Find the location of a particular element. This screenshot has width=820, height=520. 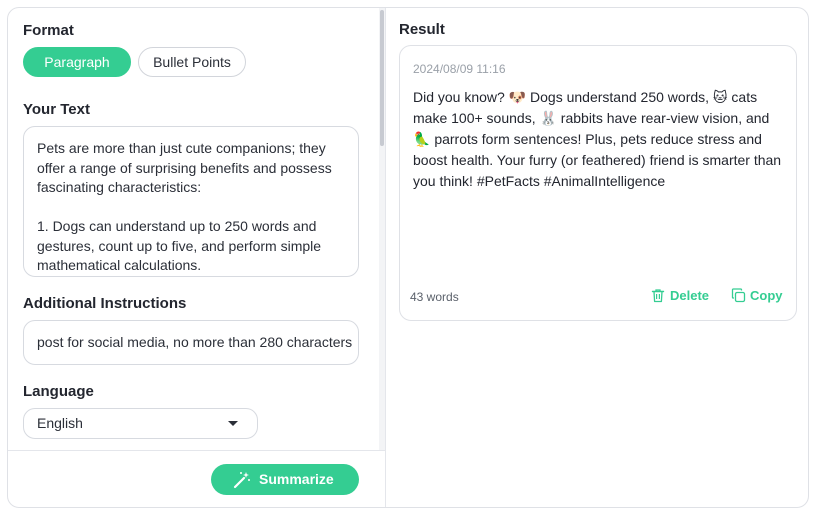

language-label: Language is located at coordinates (58, 391).